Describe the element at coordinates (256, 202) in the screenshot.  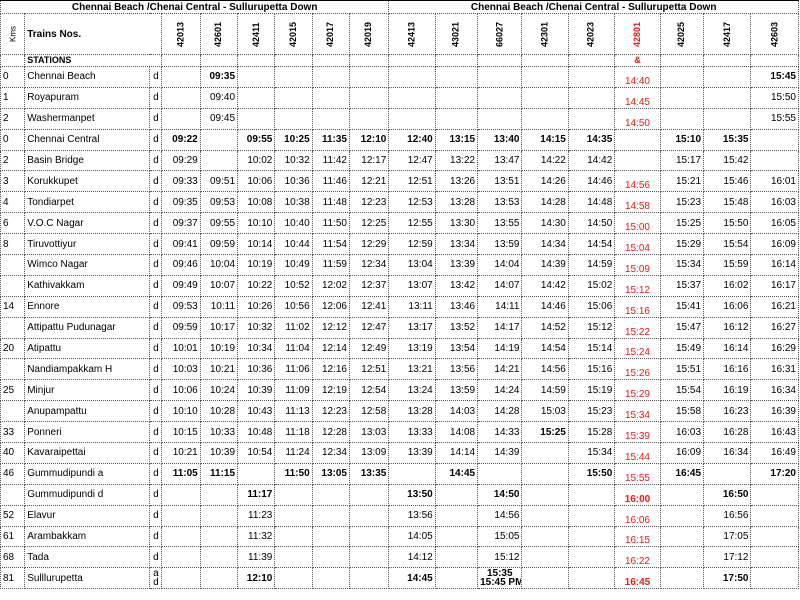
I see `time-cell: 10:08` at that location.